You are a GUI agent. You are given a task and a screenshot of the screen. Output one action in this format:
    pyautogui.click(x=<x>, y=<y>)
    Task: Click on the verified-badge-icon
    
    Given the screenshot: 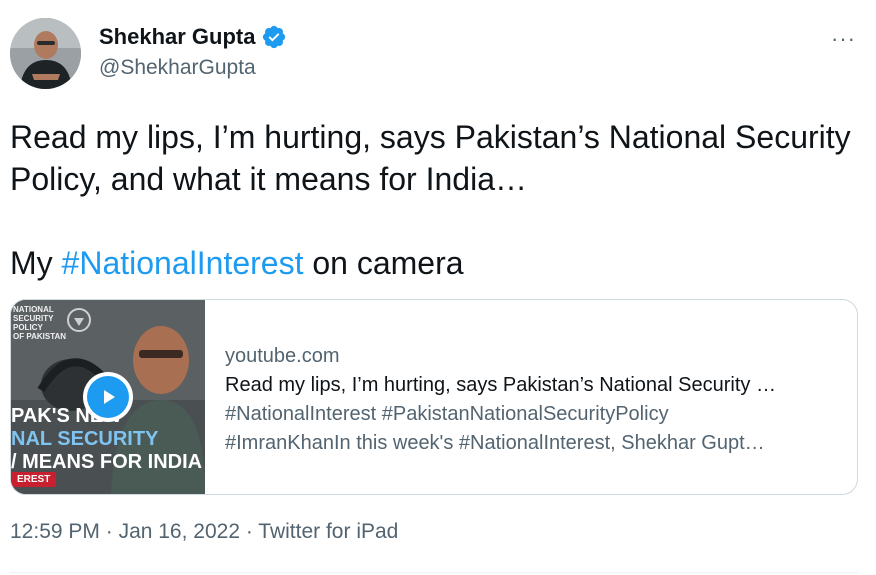 What is the action you would take?
    pyautogui.click(x=274, y=37)
    